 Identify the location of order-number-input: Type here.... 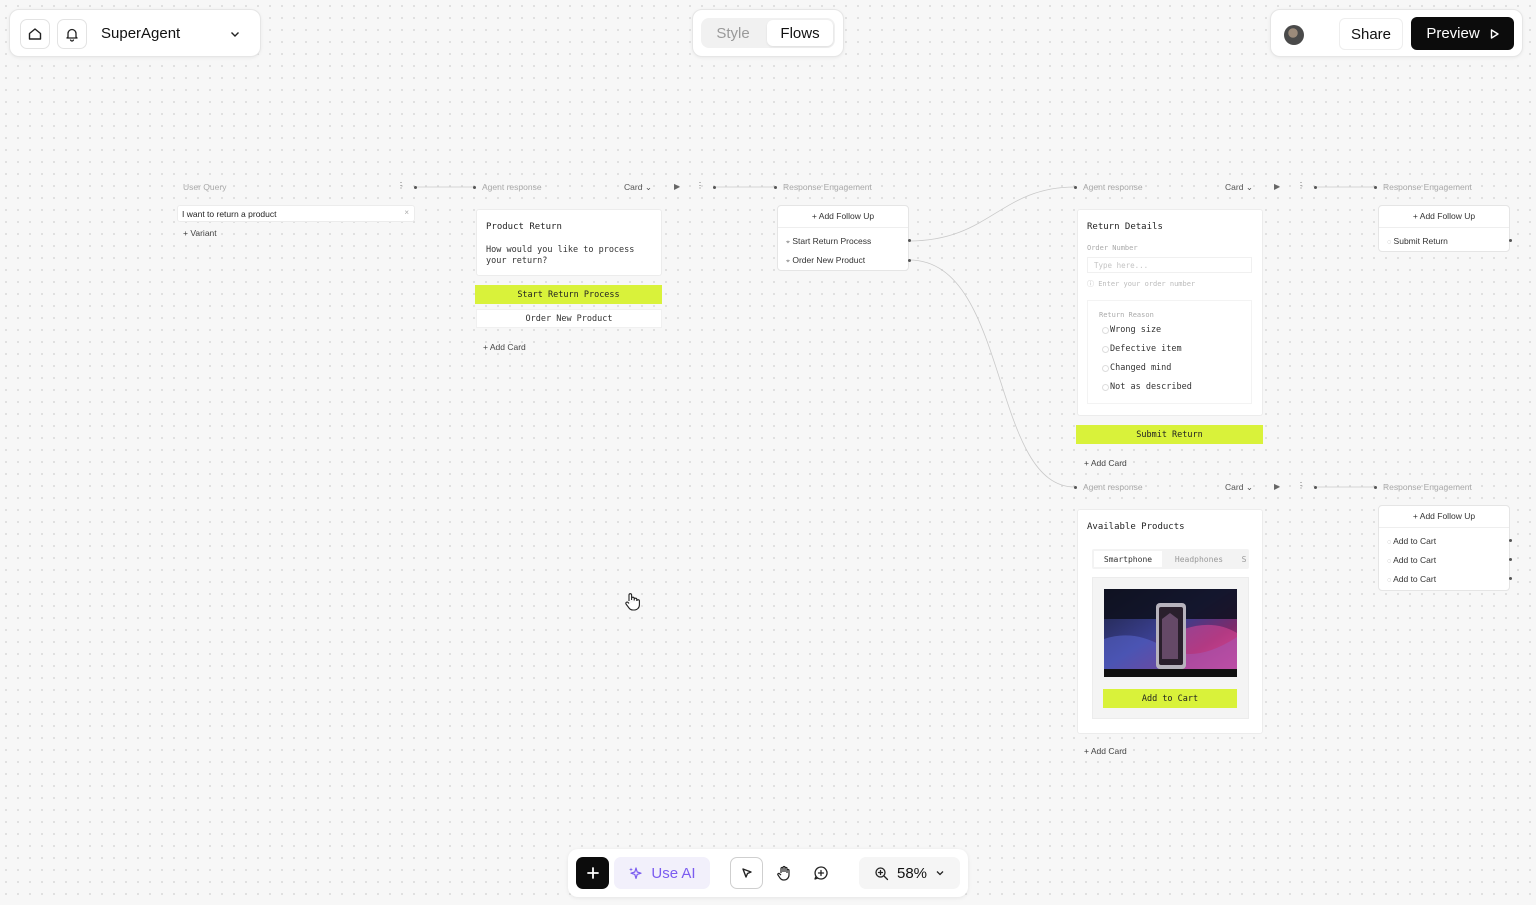
(1169, 265).